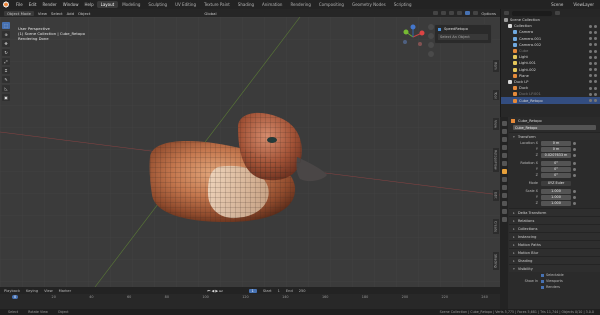  I want to click on tab-create: Create, so click(495, 226).